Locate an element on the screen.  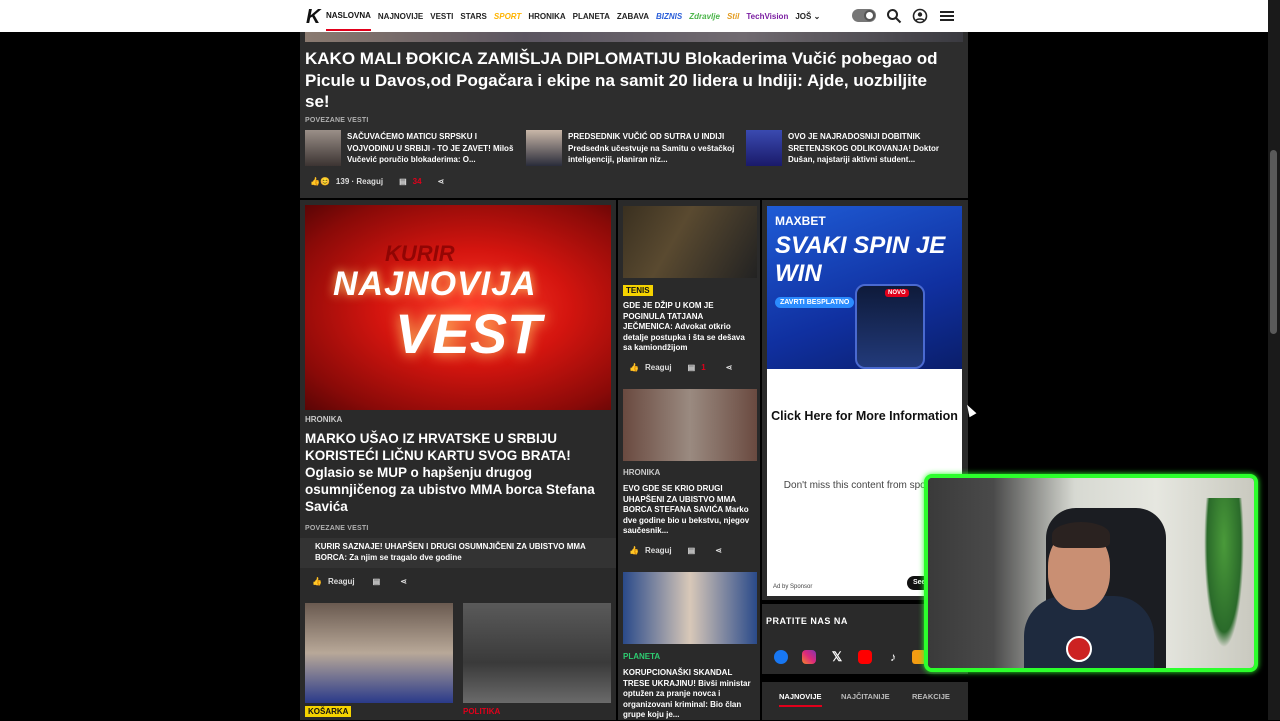
ad-slogan: SVAKI SPIN JE WIN is located at coordinates (860, 259).